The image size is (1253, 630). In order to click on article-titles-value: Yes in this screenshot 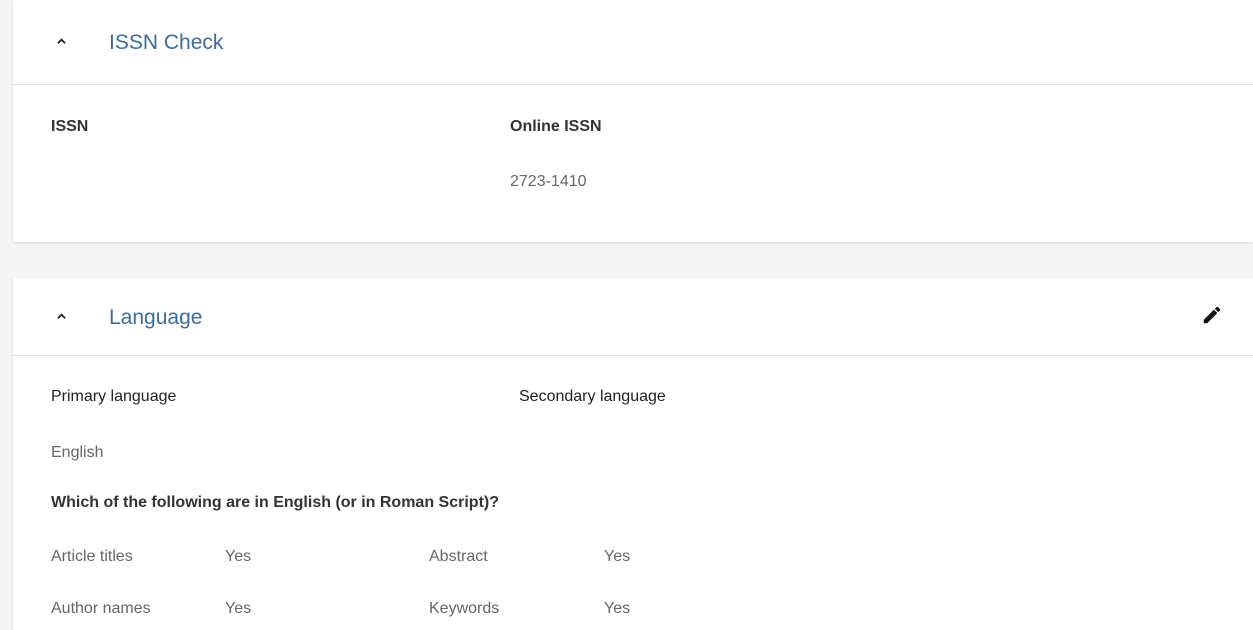, I will do `click(238, 556)`.